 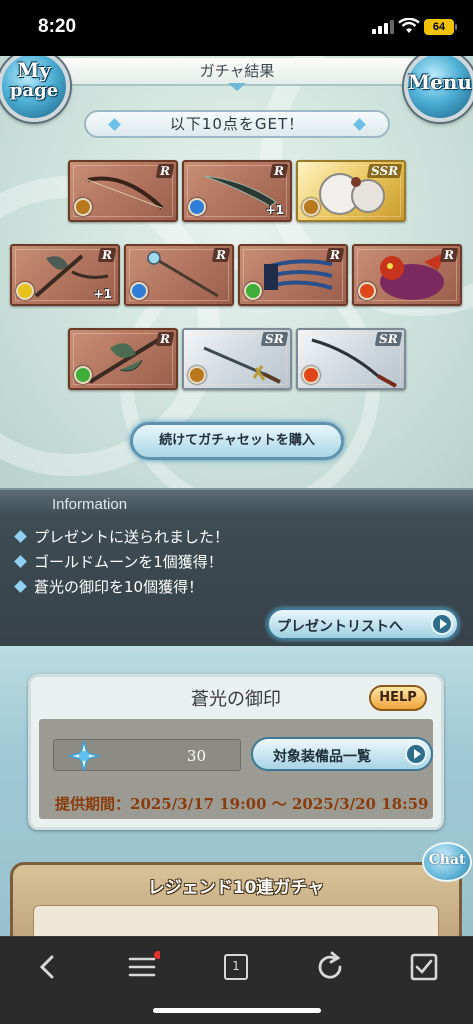 I want to click on get-banner: 以下10点をGET！, so click(x=237, y=124).